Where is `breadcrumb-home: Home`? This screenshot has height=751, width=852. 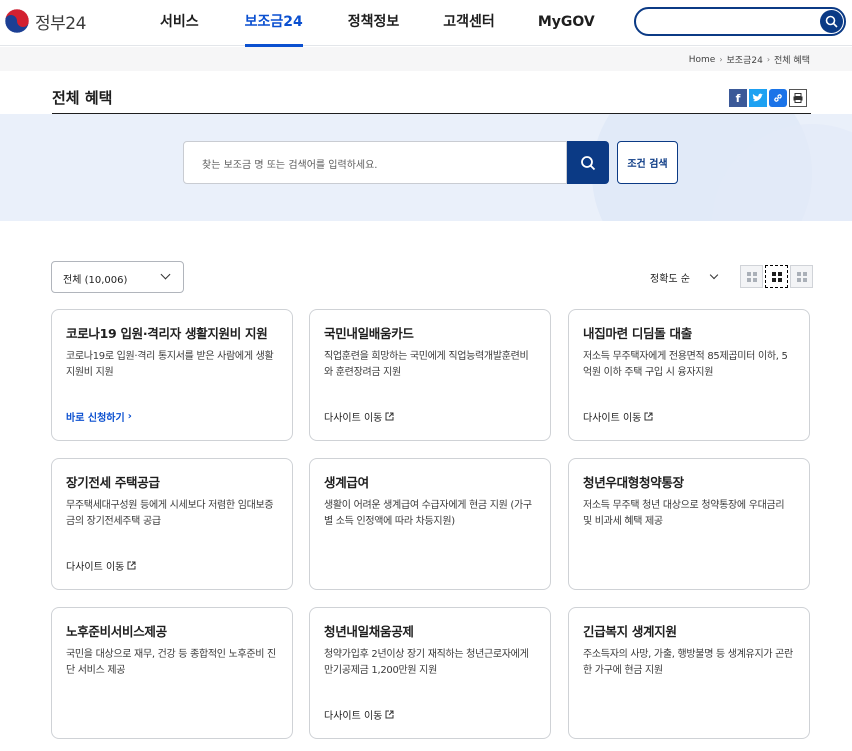 breadcrumb-home: Home is located at coordinates (702, 60).